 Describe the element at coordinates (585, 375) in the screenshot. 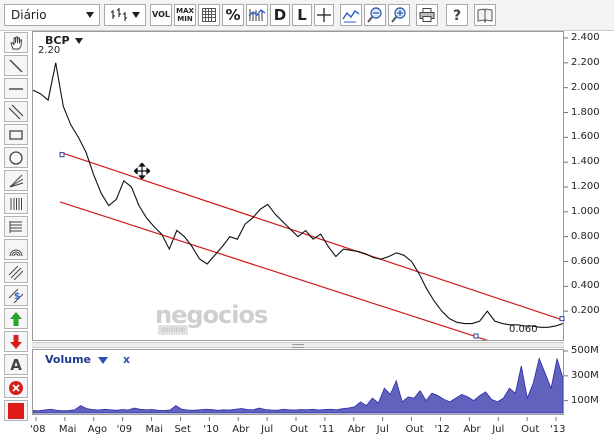

I see `volume-tick-label: 300M` at that location.